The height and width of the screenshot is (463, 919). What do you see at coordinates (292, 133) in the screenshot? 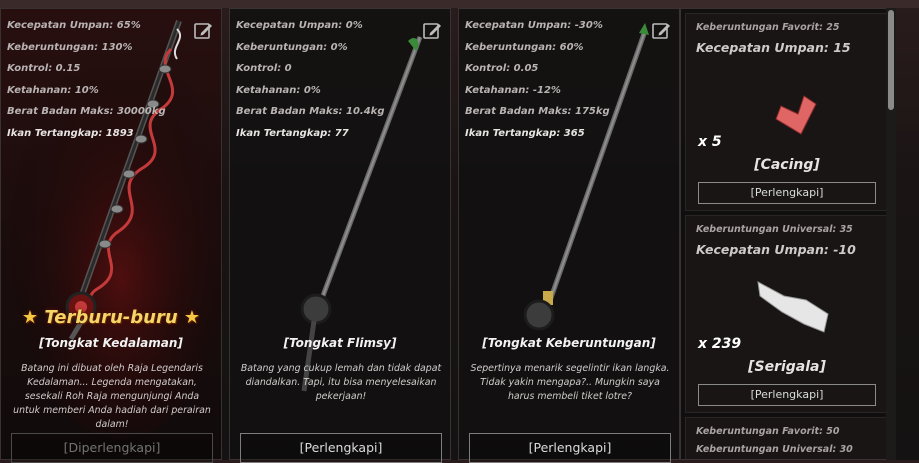
I see `stat-fish-caught: Ikan Tertangkap: 77` at bounding box center [292, 133].